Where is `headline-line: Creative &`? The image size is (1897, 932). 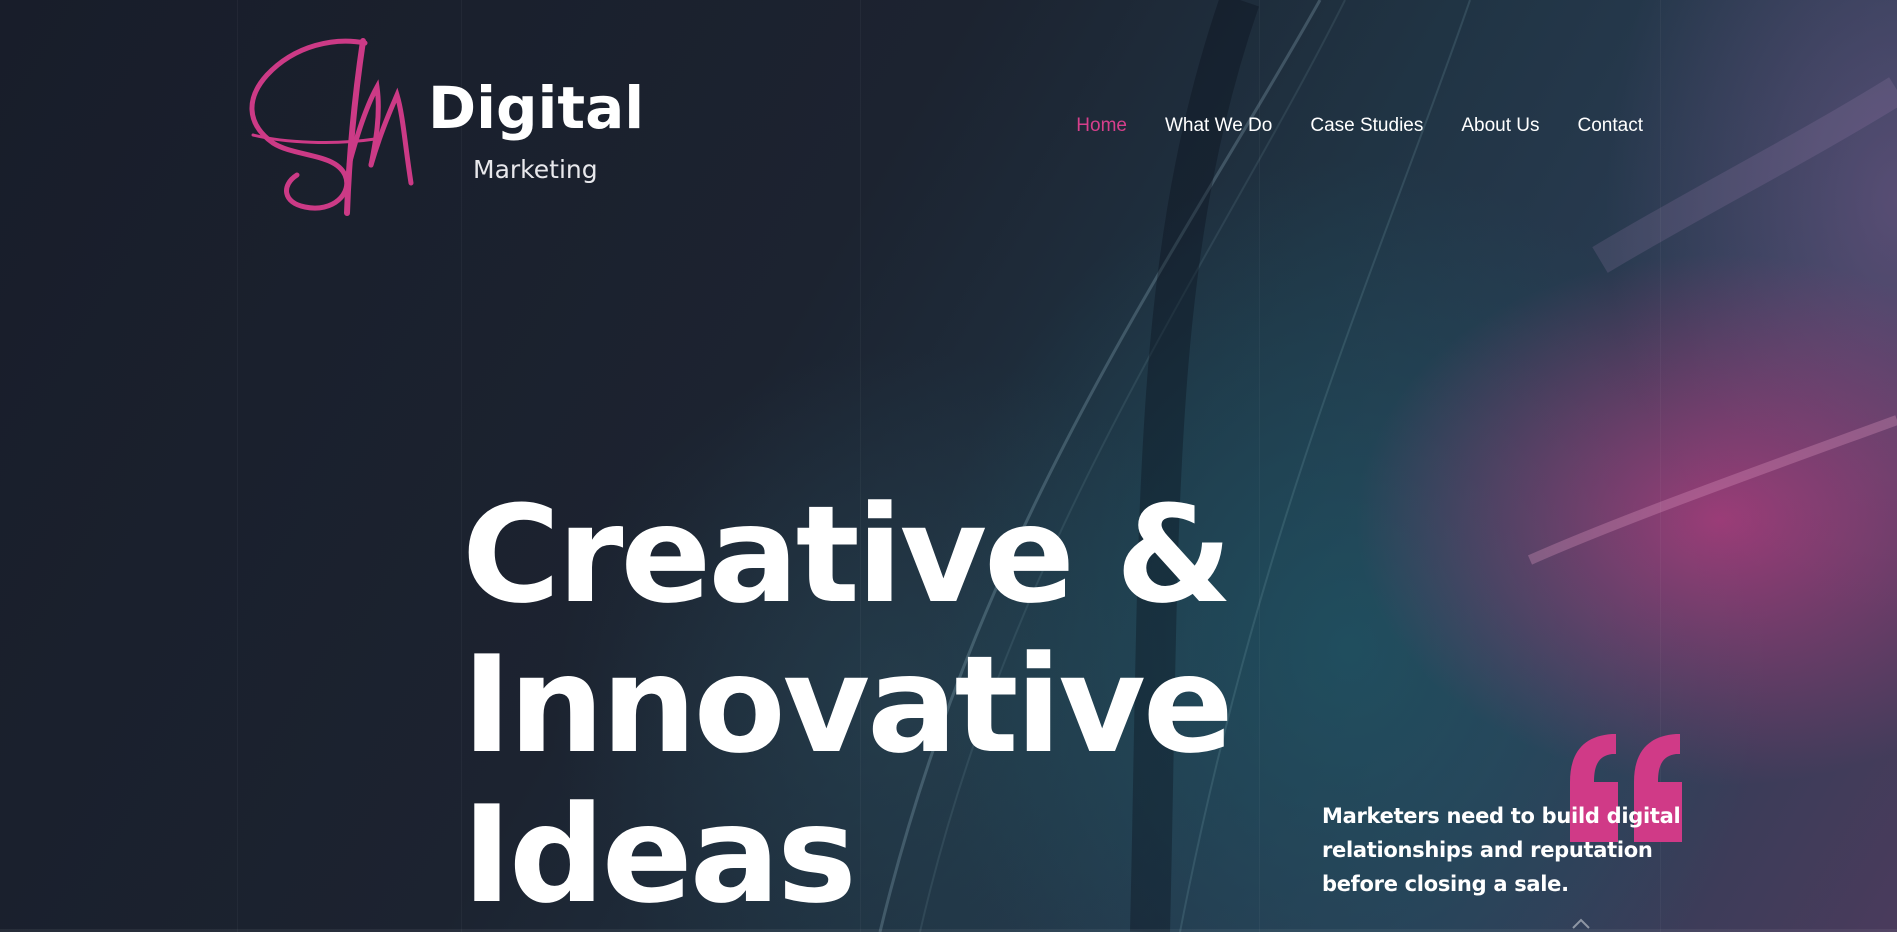
headline-line: Creative & is located at coordinates (847, 555).